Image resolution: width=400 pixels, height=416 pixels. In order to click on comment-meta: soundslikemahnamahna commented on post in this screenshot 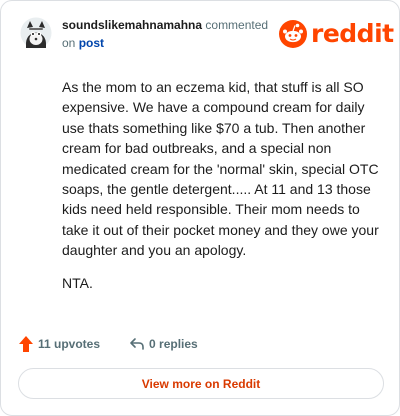, I will do `click(172, 34)`.